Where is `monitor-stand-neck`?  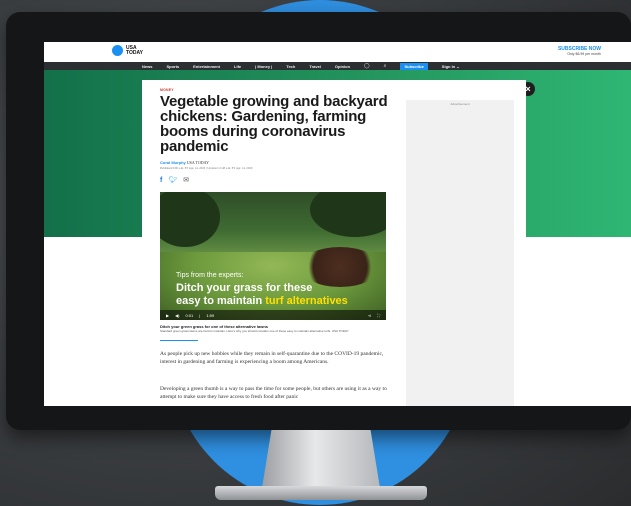
monitor-stand-neck is located at coordinates (321, 459).